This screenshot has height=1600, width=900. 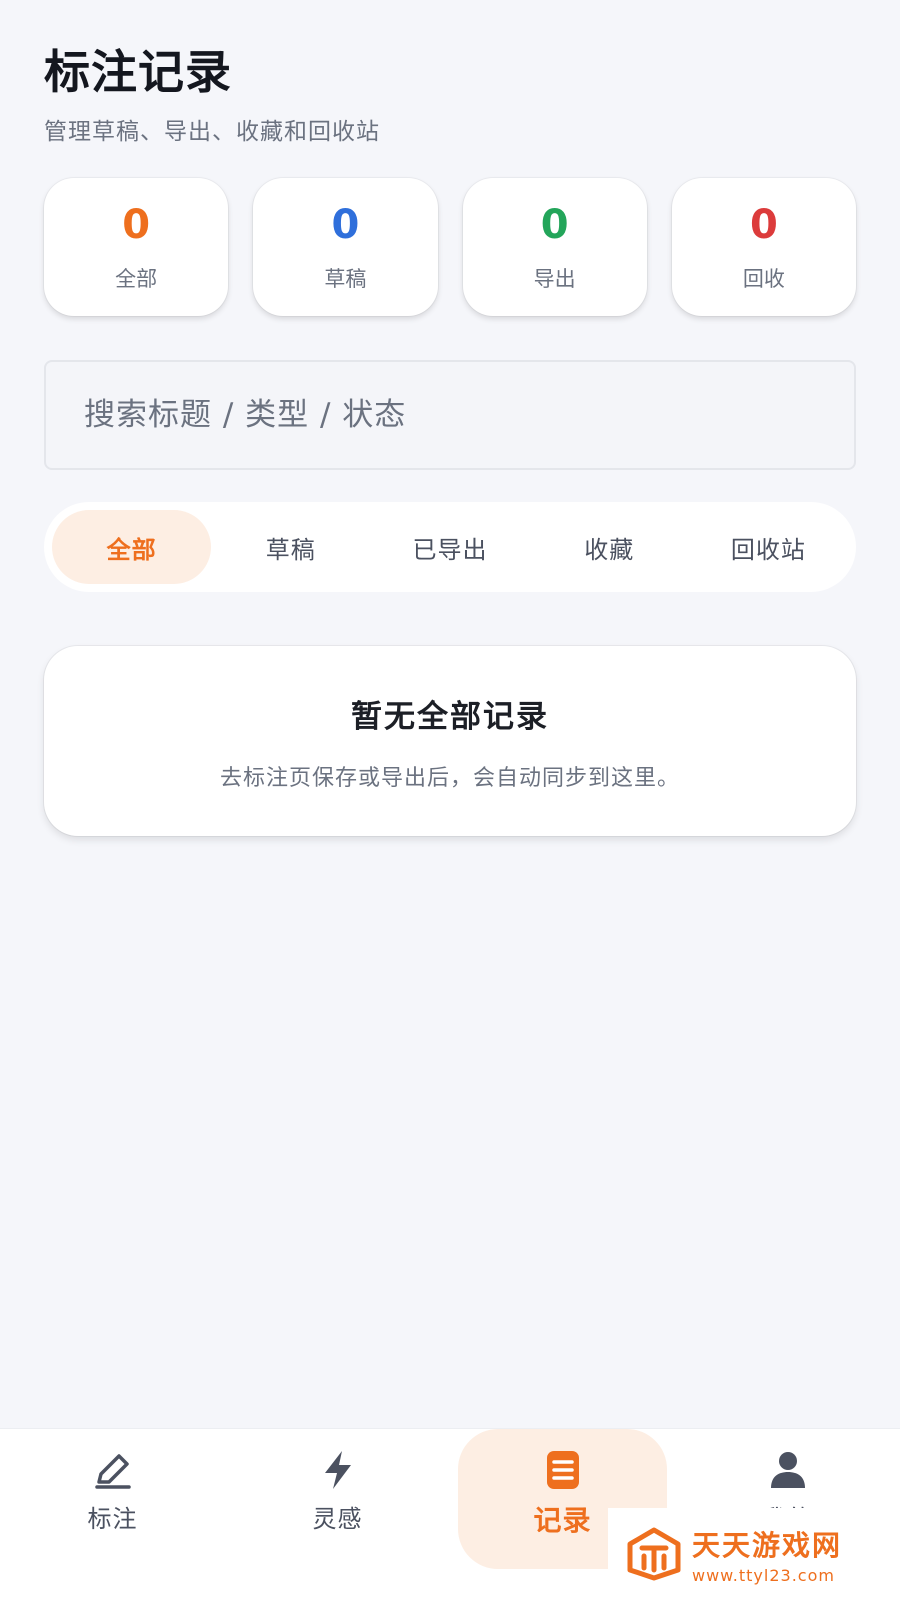 What do you see at coordinates (450, 716) in the screenshot?
I see `empty-state-title: 暂无全部记录` at bounding box center [450, 716].